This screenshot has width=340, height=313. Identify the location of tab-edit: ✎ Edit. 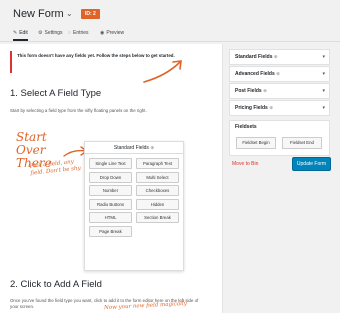
(20, 34).